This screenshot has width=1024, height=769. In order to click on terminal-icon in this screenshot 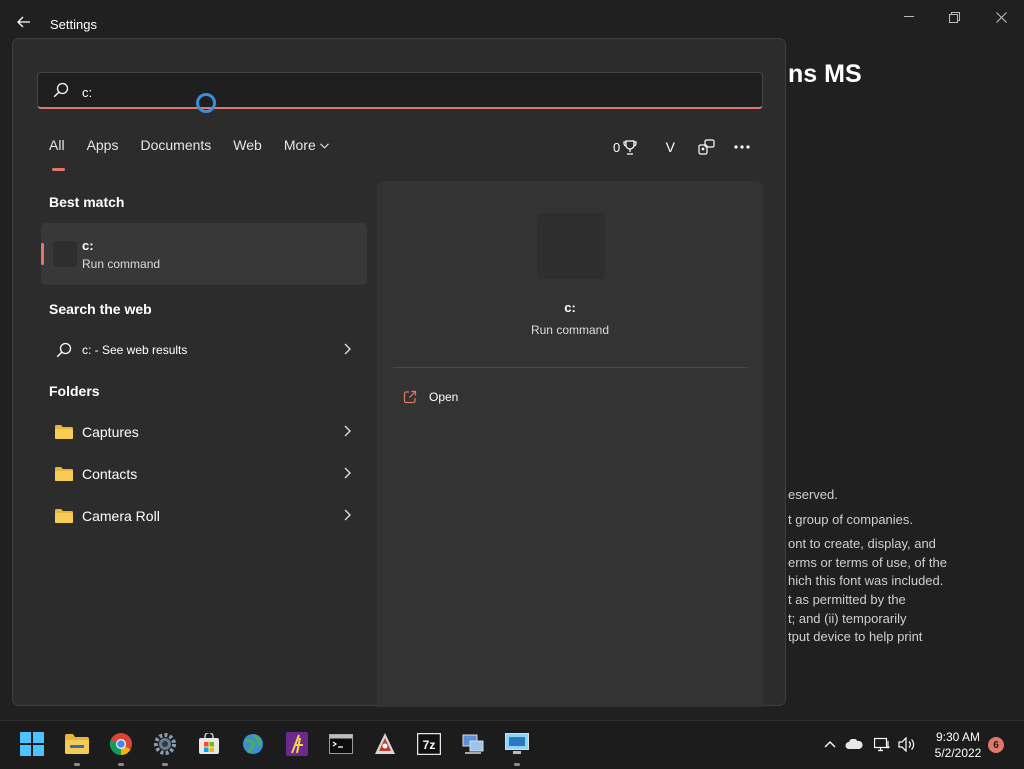, I will do `click(341, 744)`.